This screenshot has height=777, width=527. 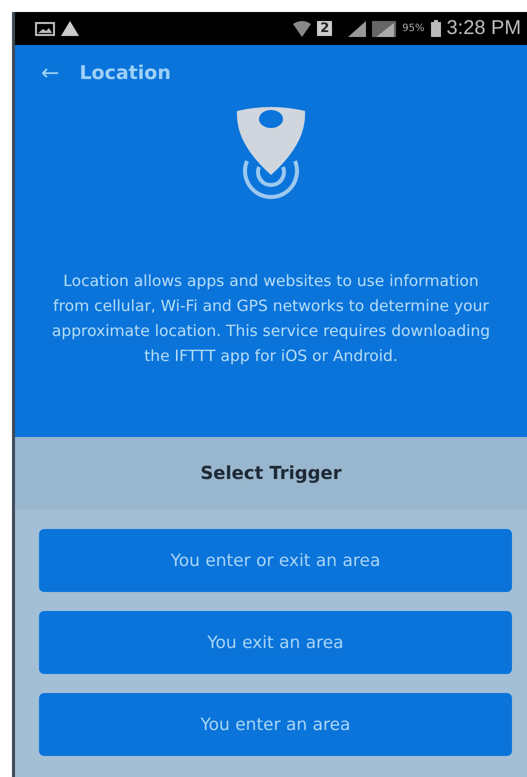 I want to click on battery-percent: 95%, so click(x=413, y=28).